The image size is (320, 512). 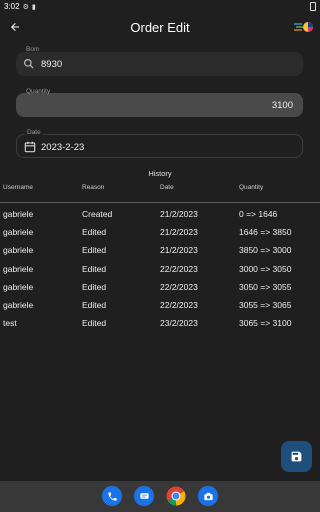 I want to click on messages-icon, so click(x=144, y=496).